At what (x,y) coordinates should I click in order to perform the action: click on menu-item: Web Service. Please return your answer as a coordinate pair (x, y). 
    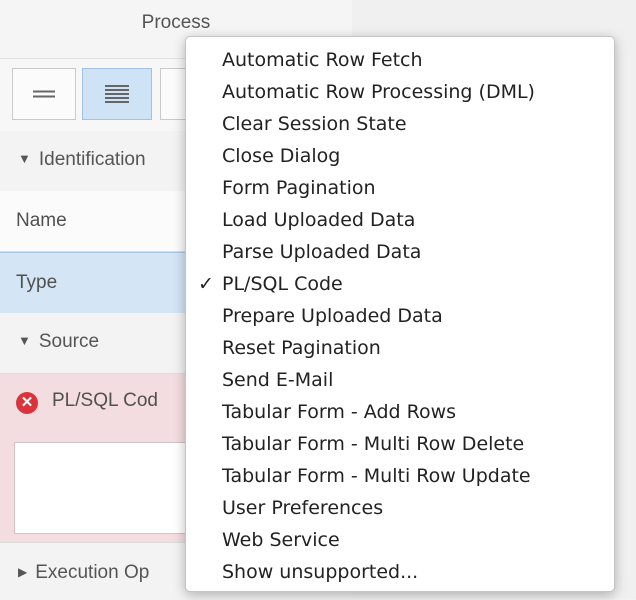
    Looking at the image, I should click on (400, 540).